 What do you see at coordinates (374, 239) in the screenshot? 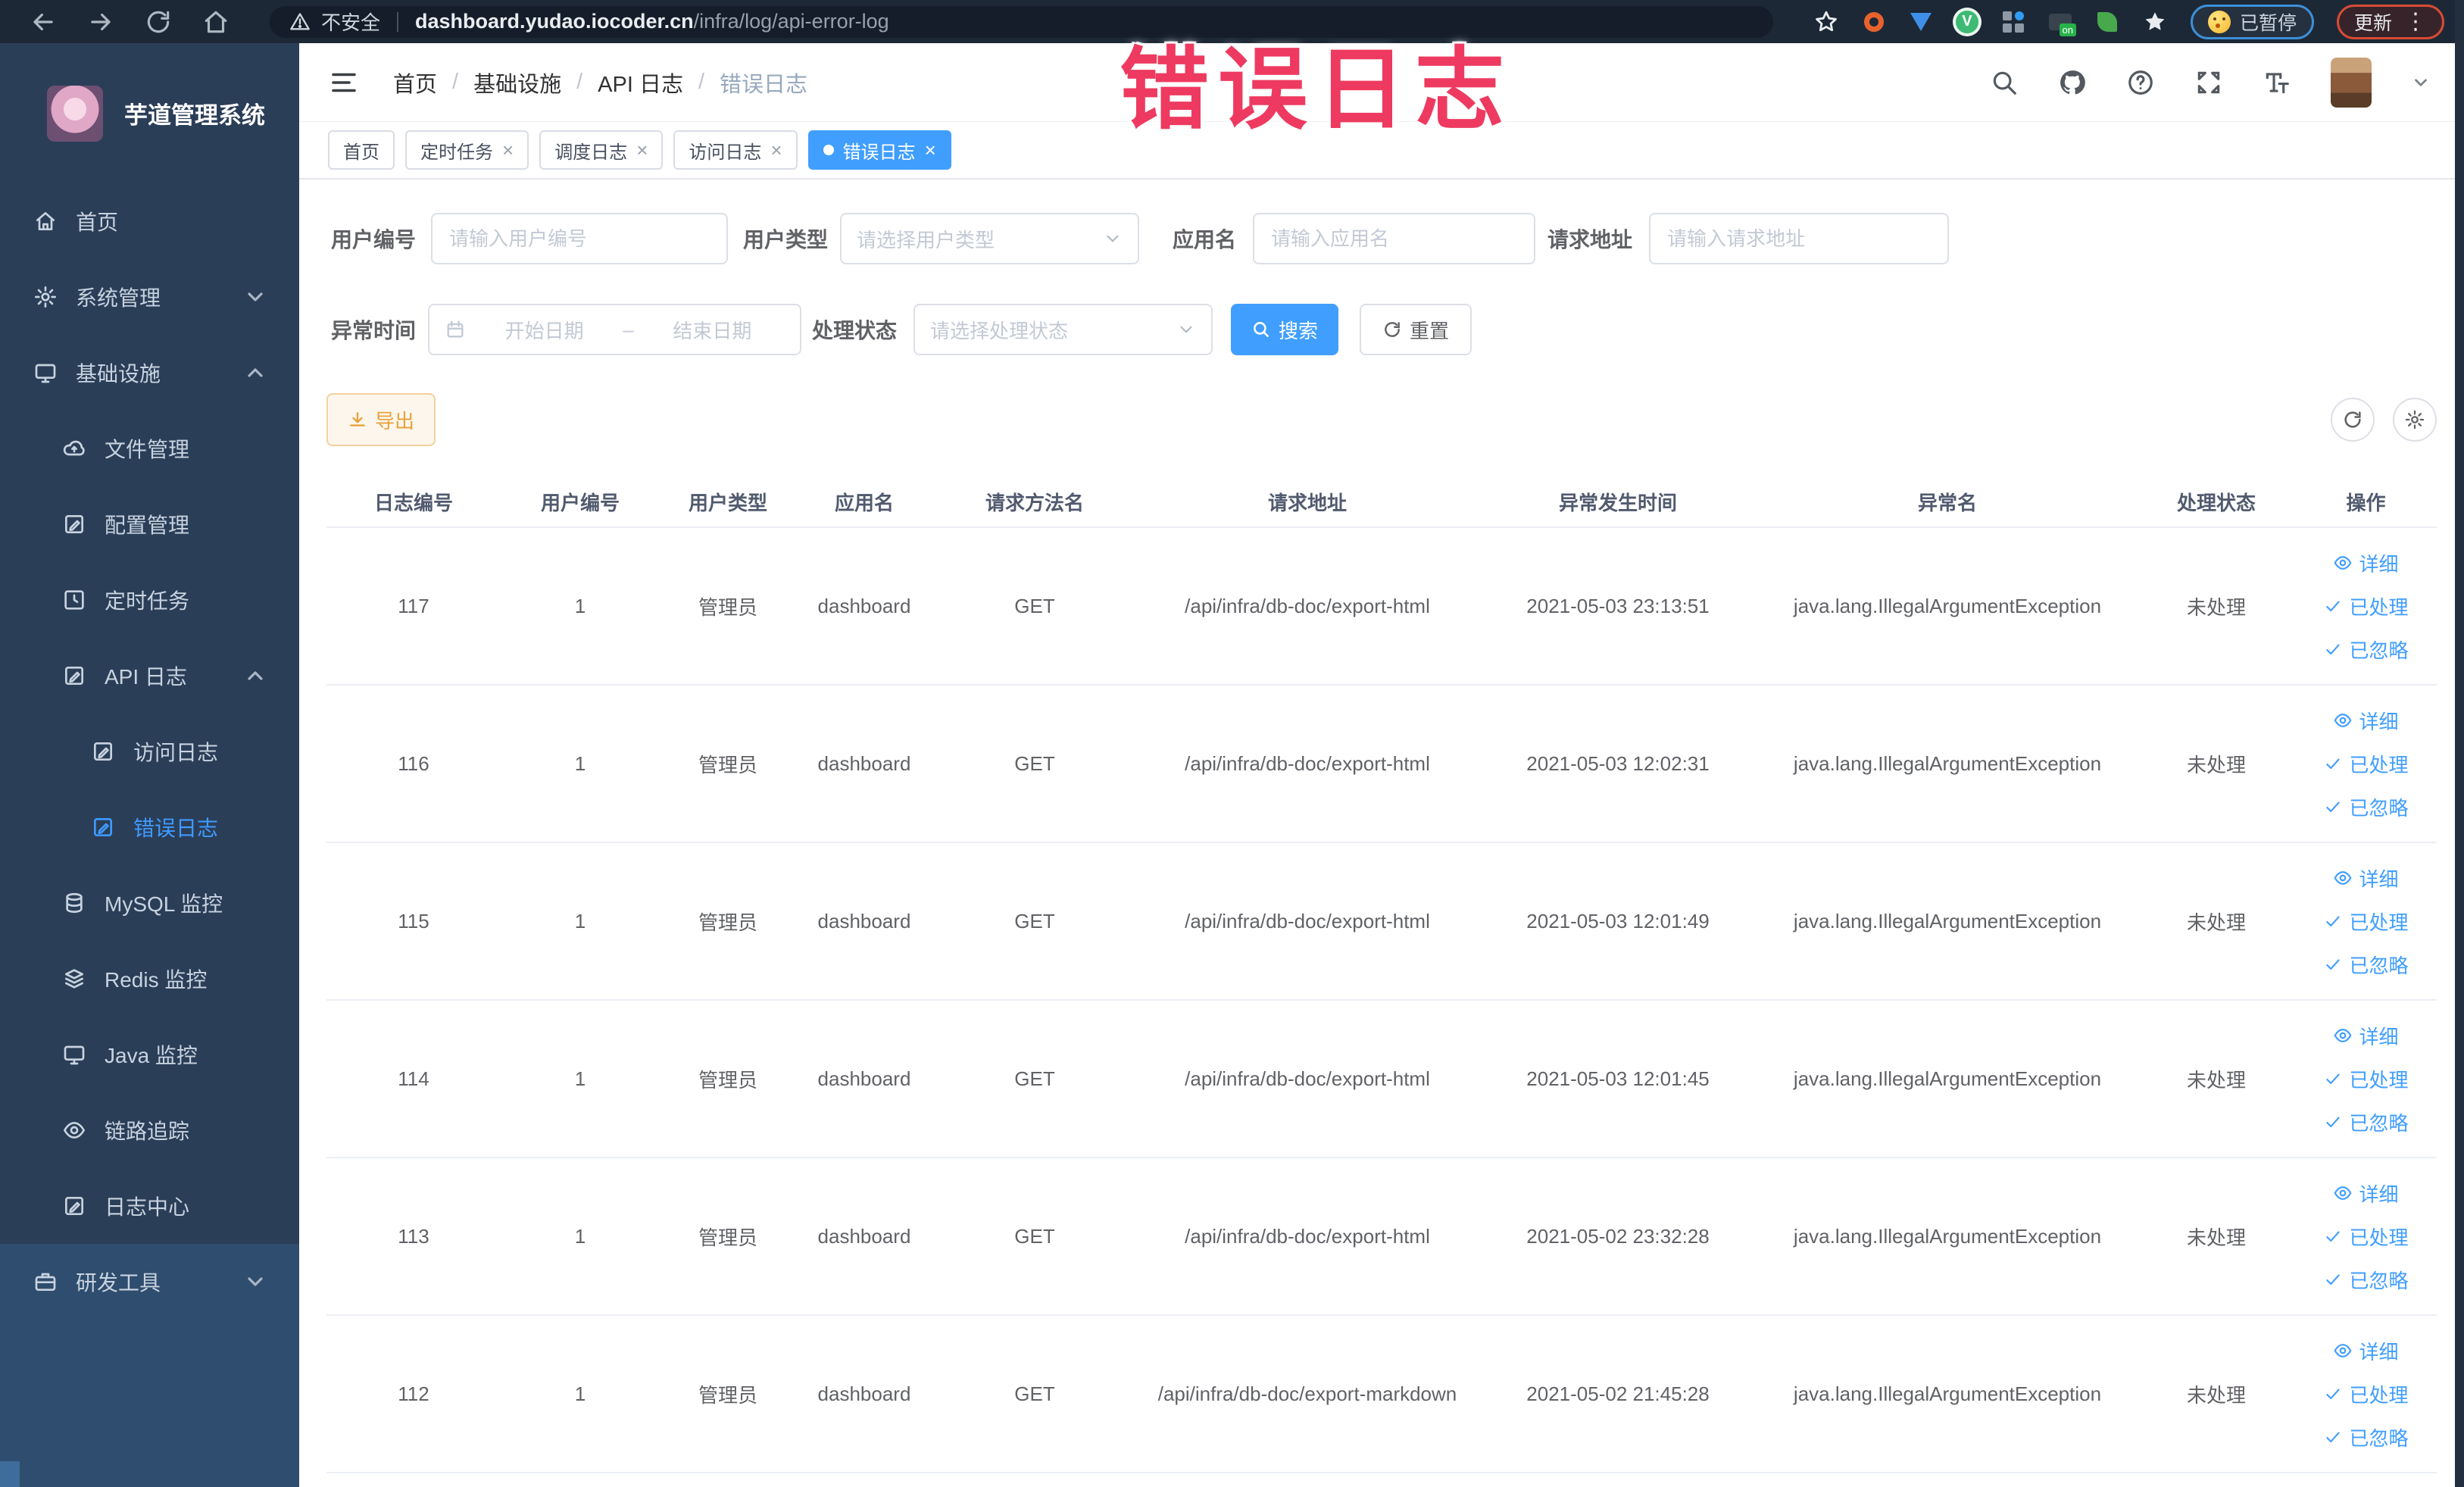
I see `user-id-label: 用户编号` at bounding box center [374, 239].